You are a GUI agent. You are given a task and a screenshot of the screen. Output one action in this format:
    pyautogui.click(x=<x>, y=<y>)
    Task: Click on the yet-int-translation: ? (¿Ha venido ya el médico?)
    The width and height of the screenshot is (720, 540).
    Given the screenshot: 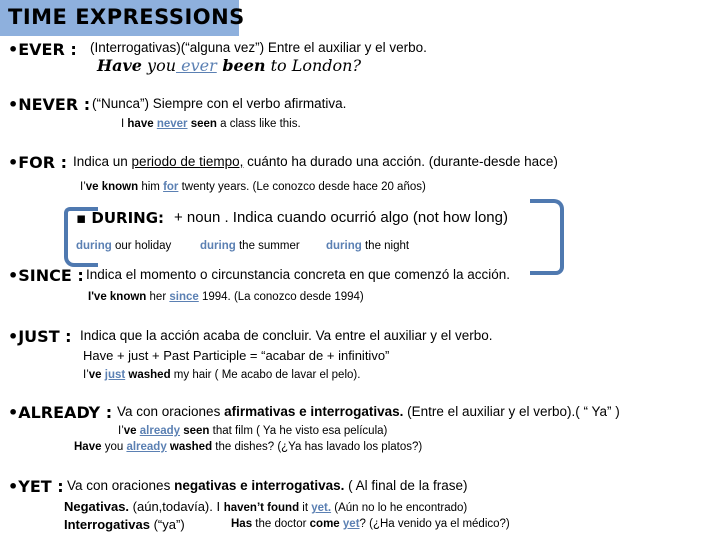 What is the action you would take?
    pyautogui.click(x=434, y=524)
    